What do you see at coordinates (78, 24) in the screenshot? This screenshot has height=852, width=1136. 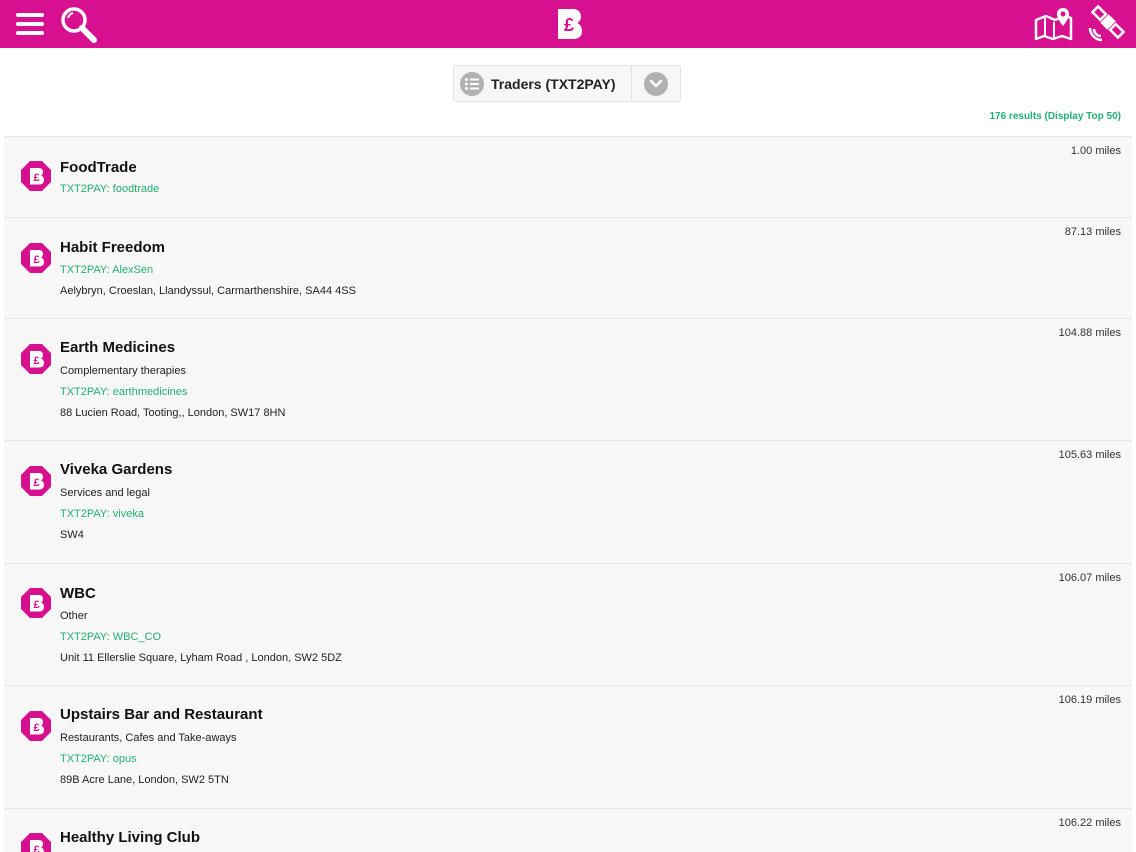 I see `search-icon` at bounding box center [78, 24].